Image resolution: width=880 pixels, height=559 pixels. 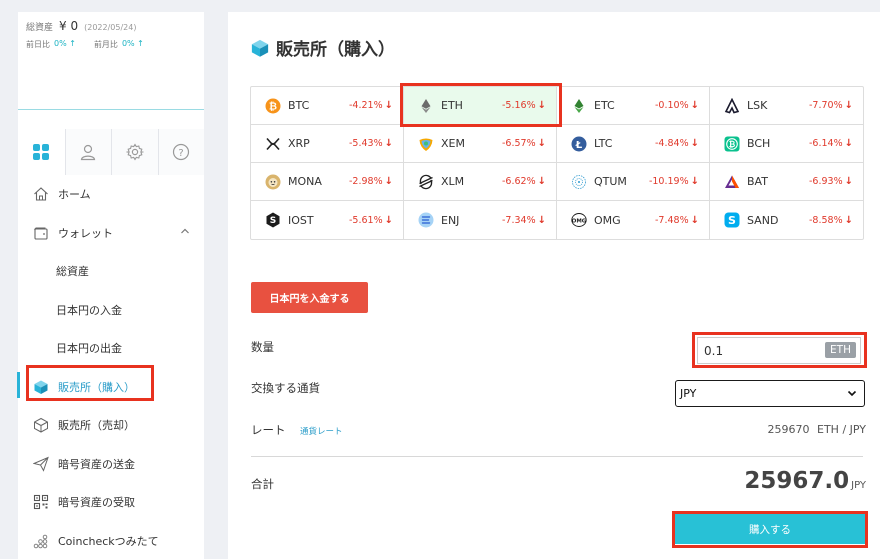 What do you see at coordinates (89, 349) in the screenshot?
I see `sidebar-item-label: 日本円の出金` at bounding box center [89, 349].